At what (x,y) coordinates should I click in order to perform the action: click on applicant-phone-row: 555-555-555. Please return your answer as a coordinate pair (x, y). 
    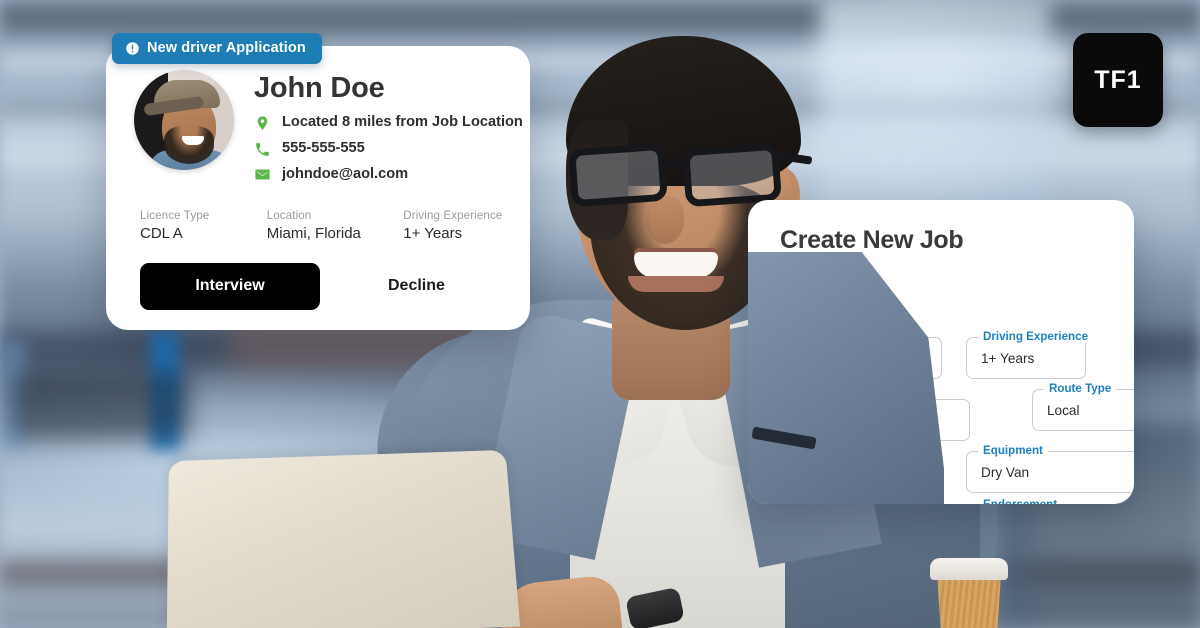
    Looking at the image, I should click on (388, 149).